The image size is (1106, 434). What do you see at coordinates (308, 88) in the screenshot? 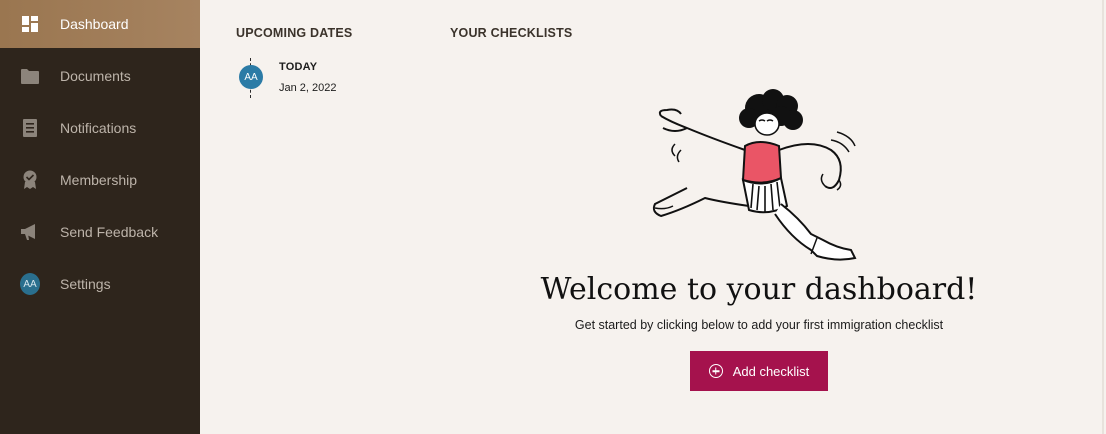
I see `upcoming-date-value: Jan 2, 2022` at bounding box center [308, 88].